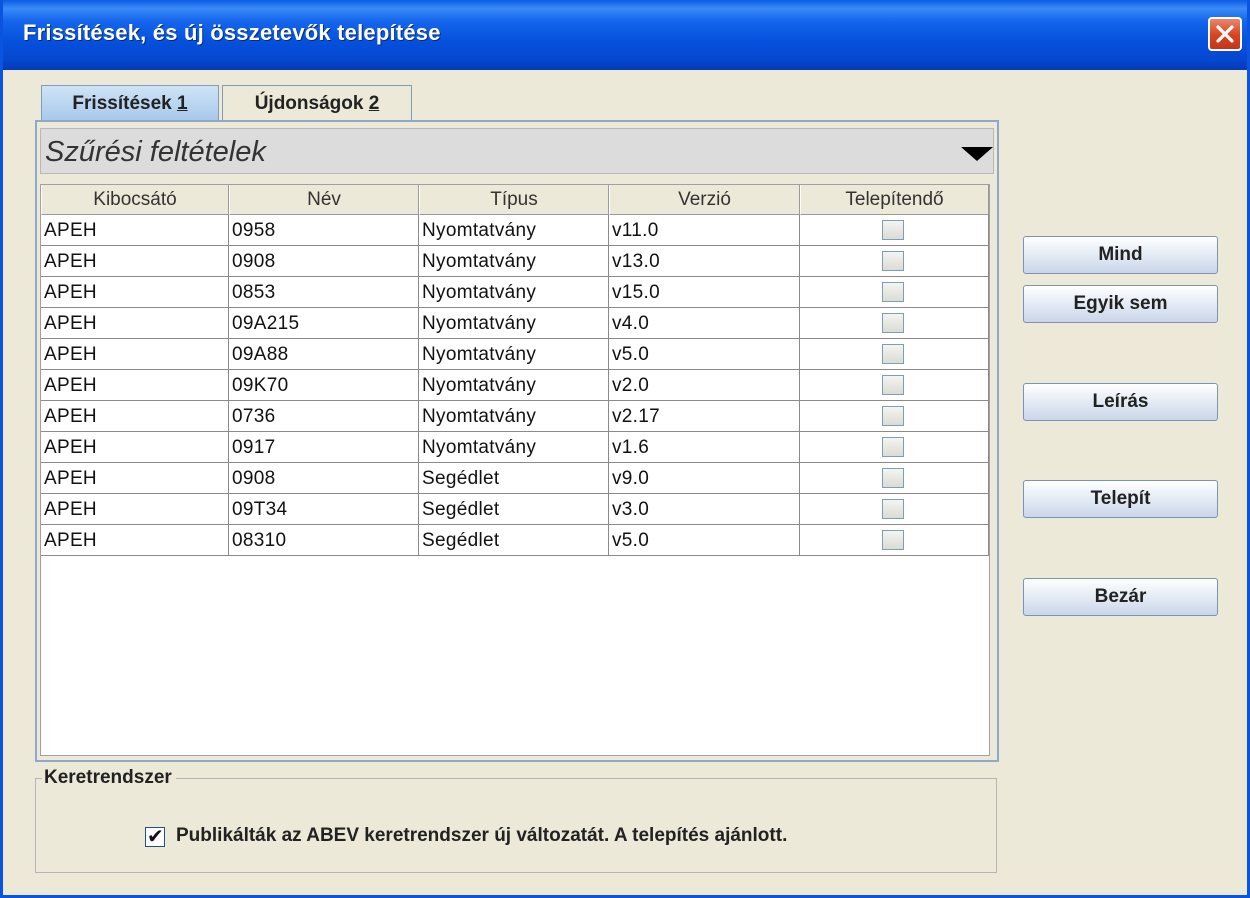  Describe the element at coordinates (1120, 597) in the screenshot. I see `close-dialog-button: Bezár` at that location.